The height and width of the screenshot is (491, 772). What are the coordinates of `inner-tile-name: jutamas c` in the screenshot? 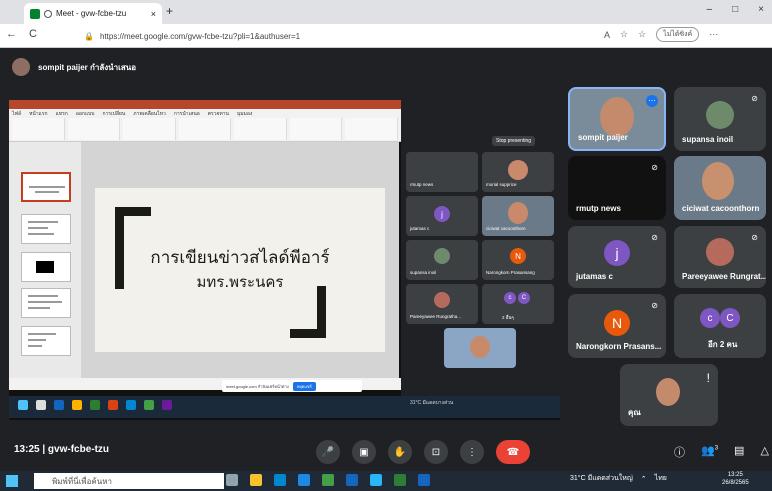 It's located at (420, 228).